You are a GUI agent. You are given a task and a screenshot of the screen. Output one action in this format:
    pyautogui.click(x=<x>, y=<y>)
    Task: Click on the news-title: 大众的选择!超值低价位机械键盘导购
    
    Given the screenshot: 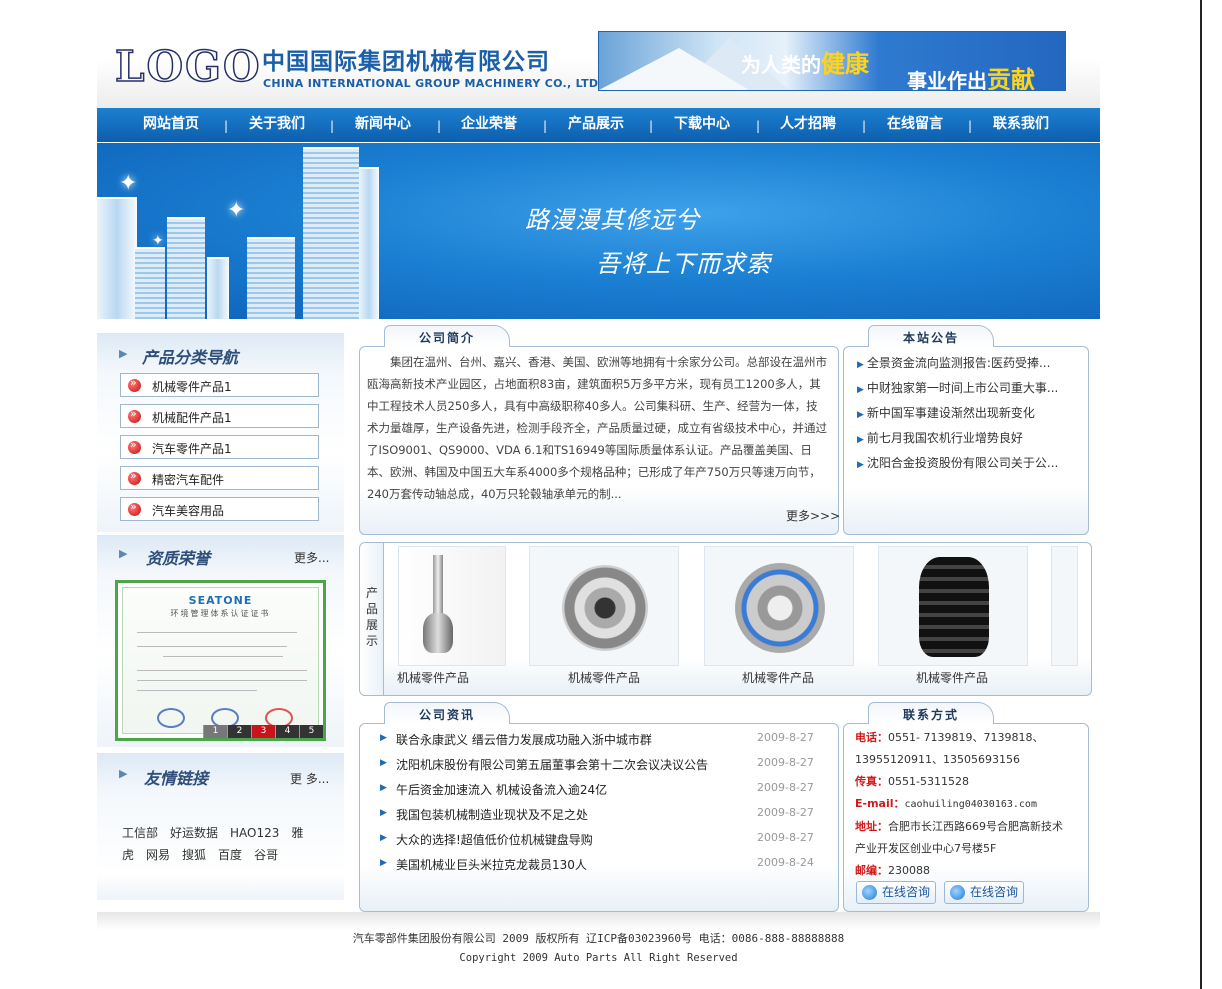 What is the action you would take?
    pyautogui.click(x=494, y=840)
    